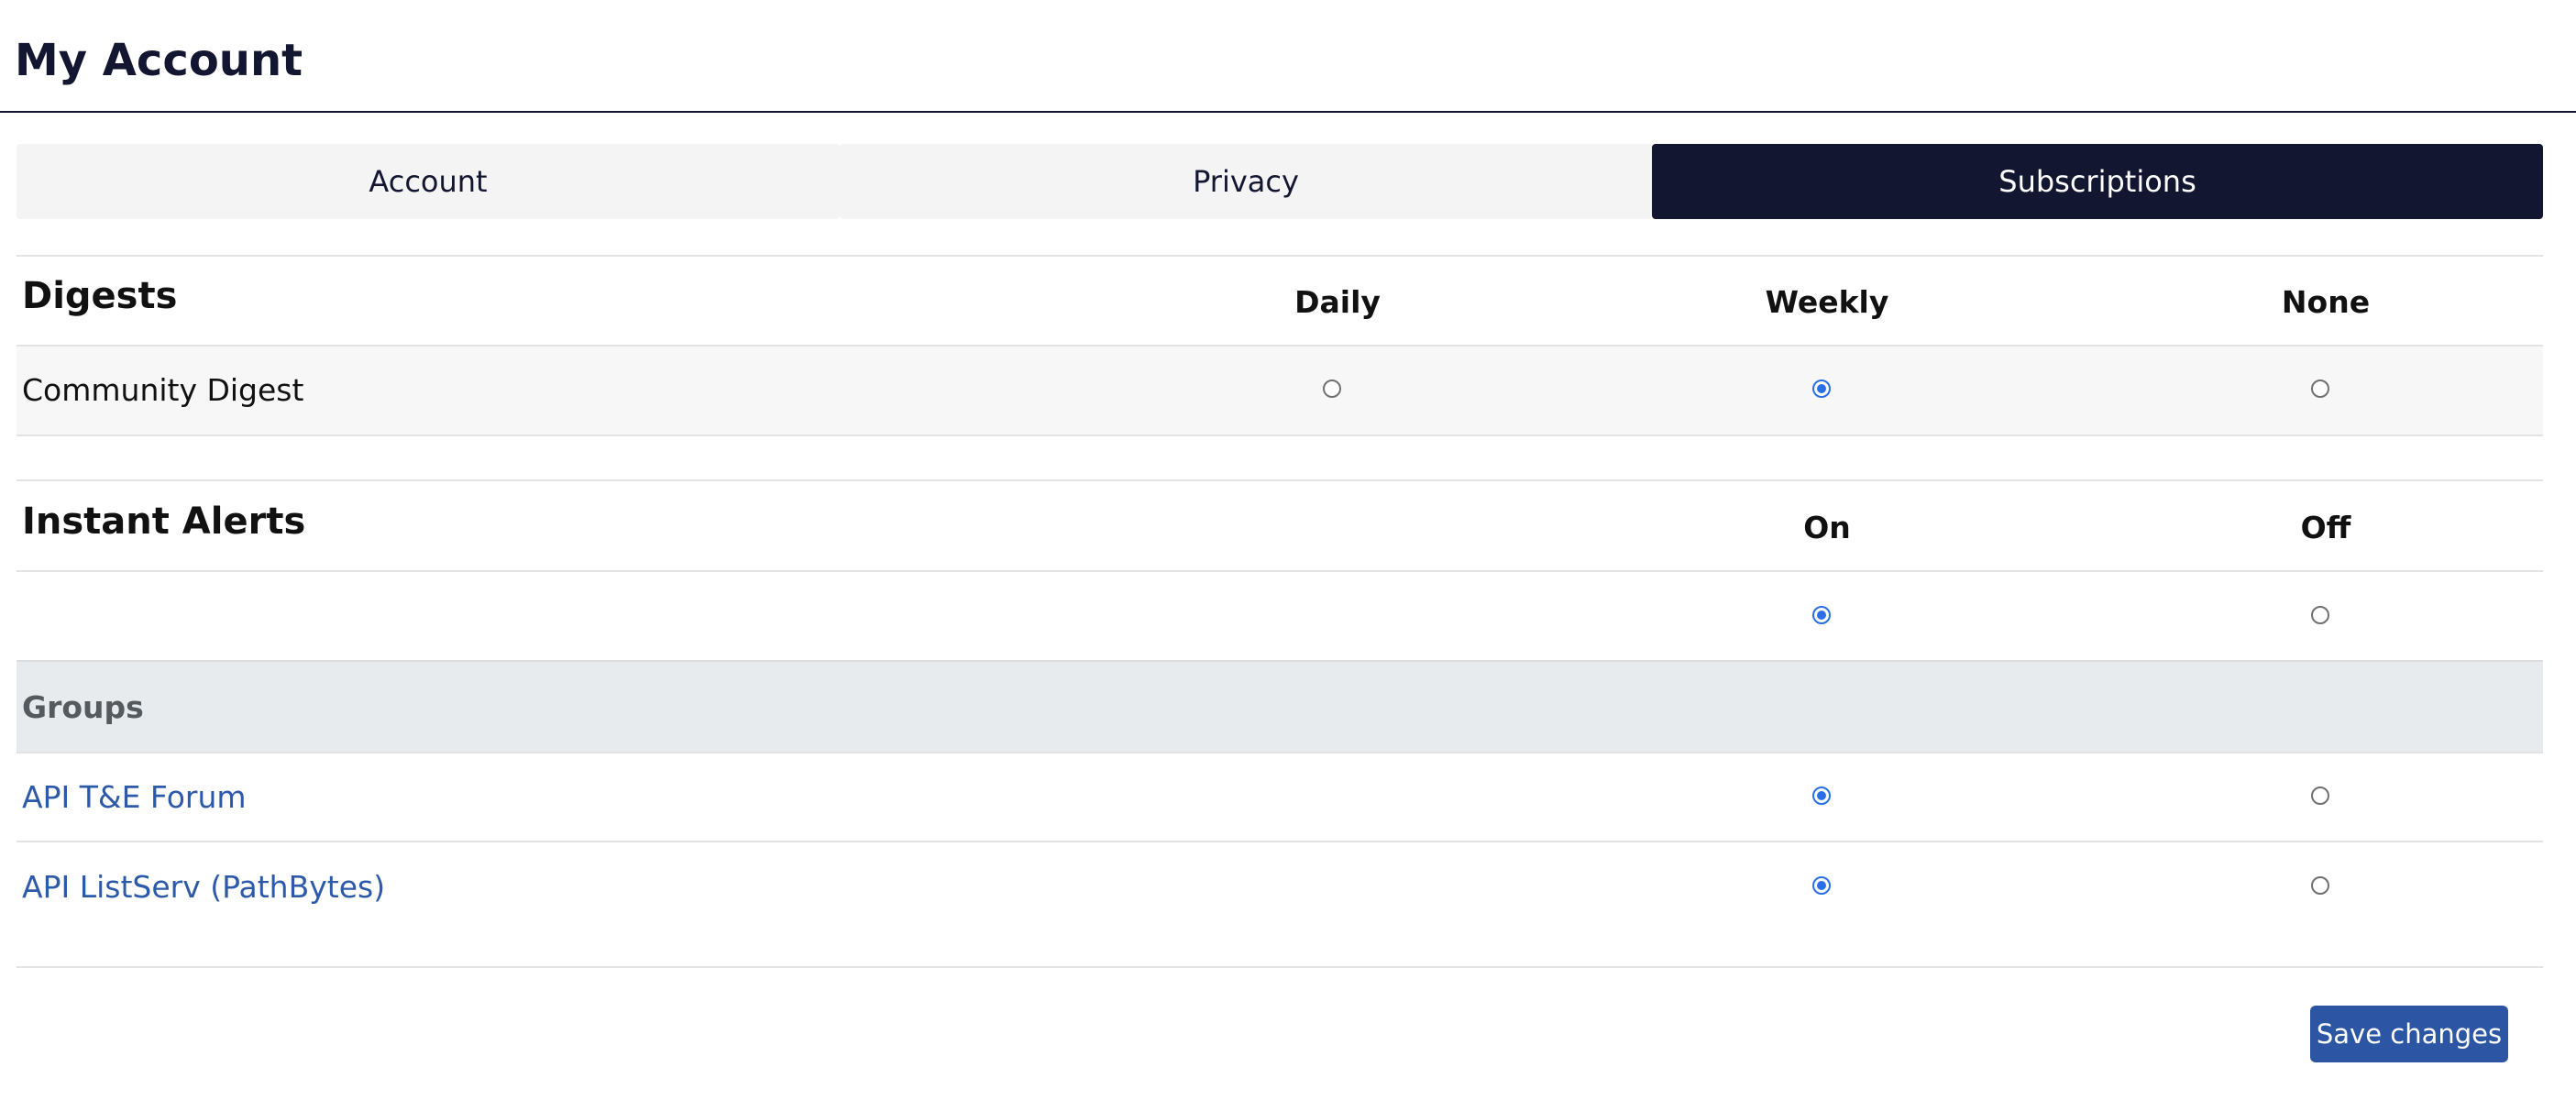  What do you see at coordinates (1822, 795) in the screenshot?
I see `api-te-forum-on-radio` at bounding box center [1822, 795].